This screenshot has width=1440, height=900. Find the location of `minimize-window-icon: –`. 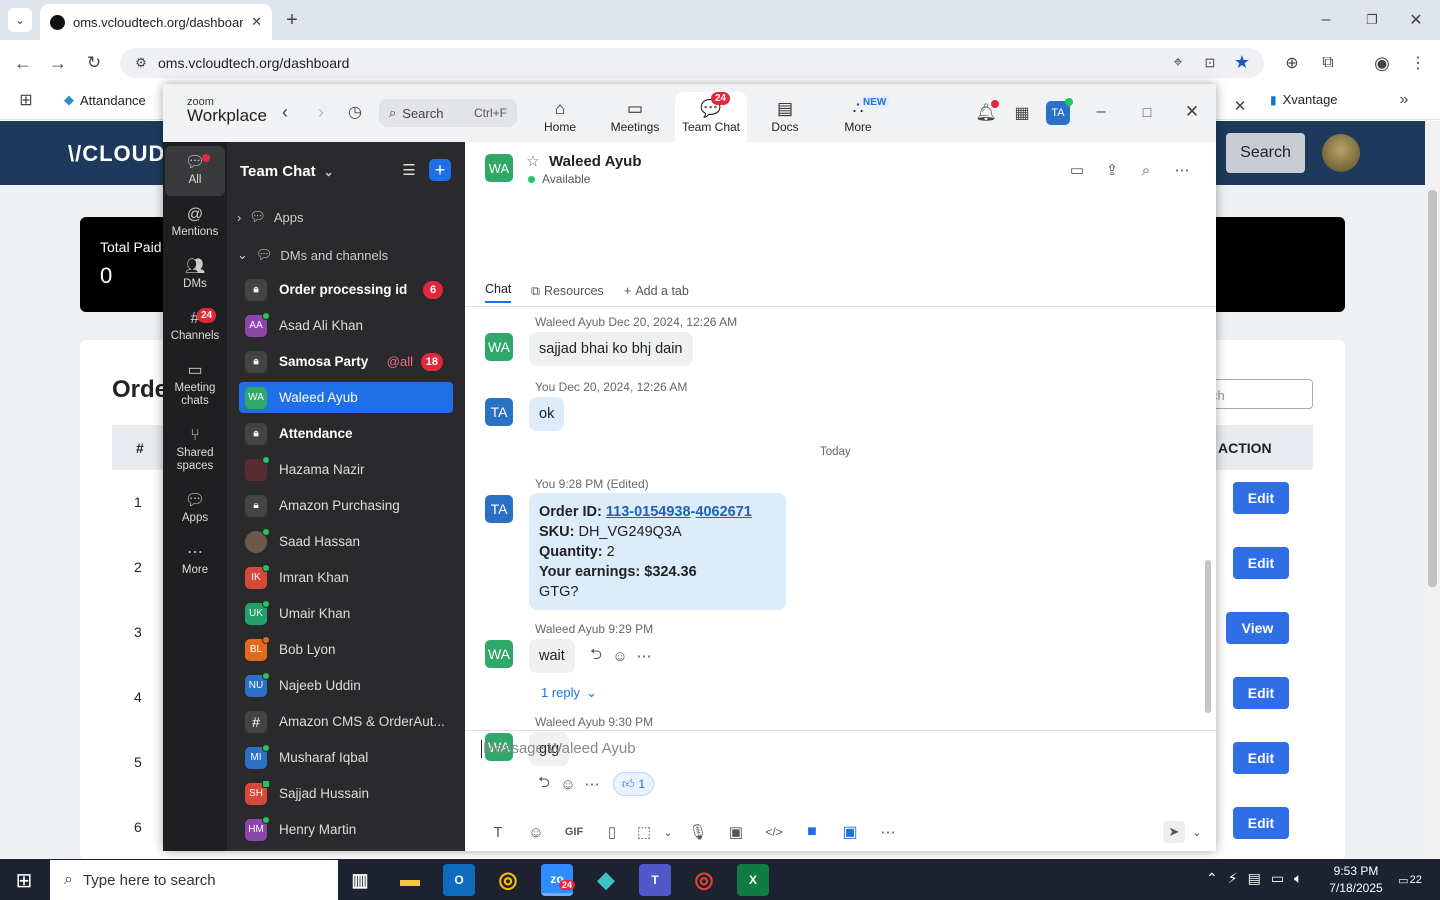

minimize-window-icon: – is located at coordinates (1326, 20).